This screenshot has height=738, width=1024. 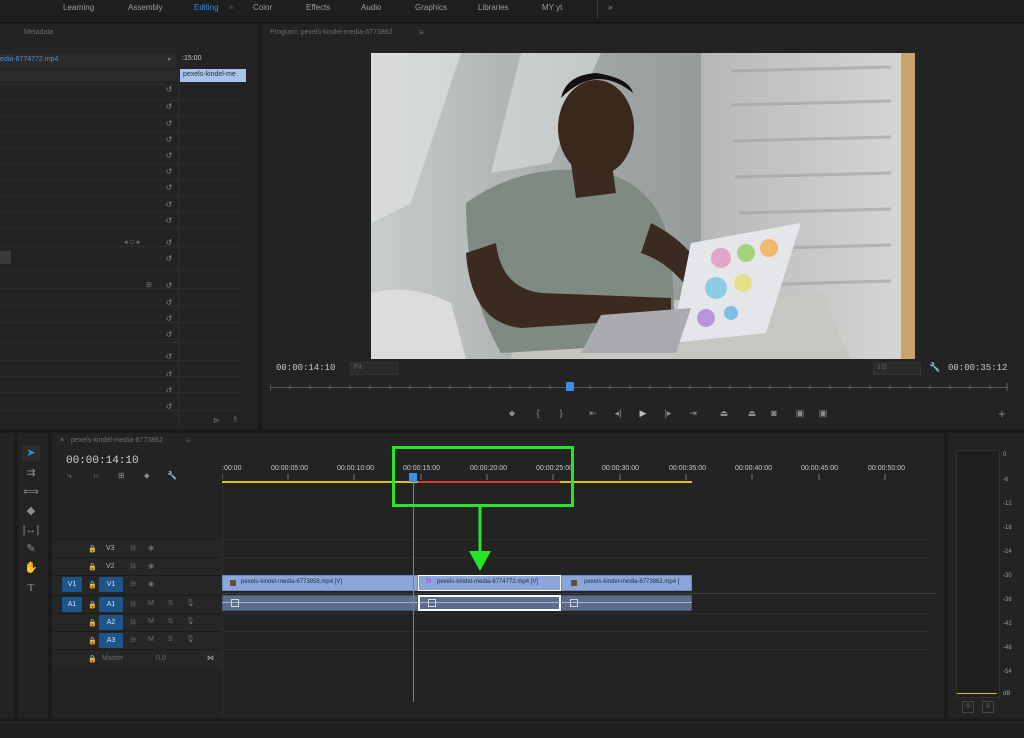 I want to click on playback-resolution-dropdown: 1/2, so click(x=897, y=368).